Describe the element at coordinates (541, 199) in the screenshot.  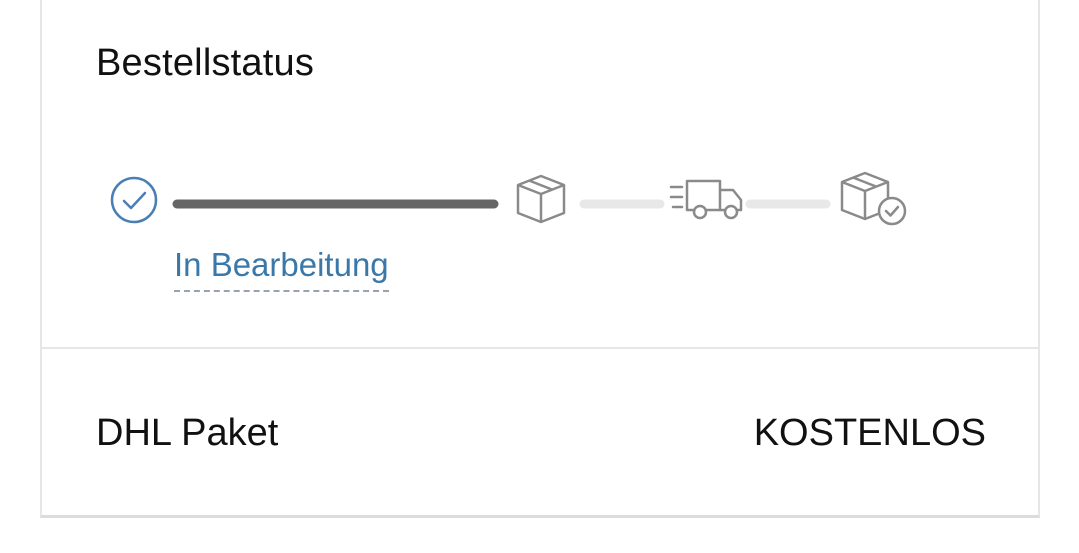
I see `package-icon` at that location.